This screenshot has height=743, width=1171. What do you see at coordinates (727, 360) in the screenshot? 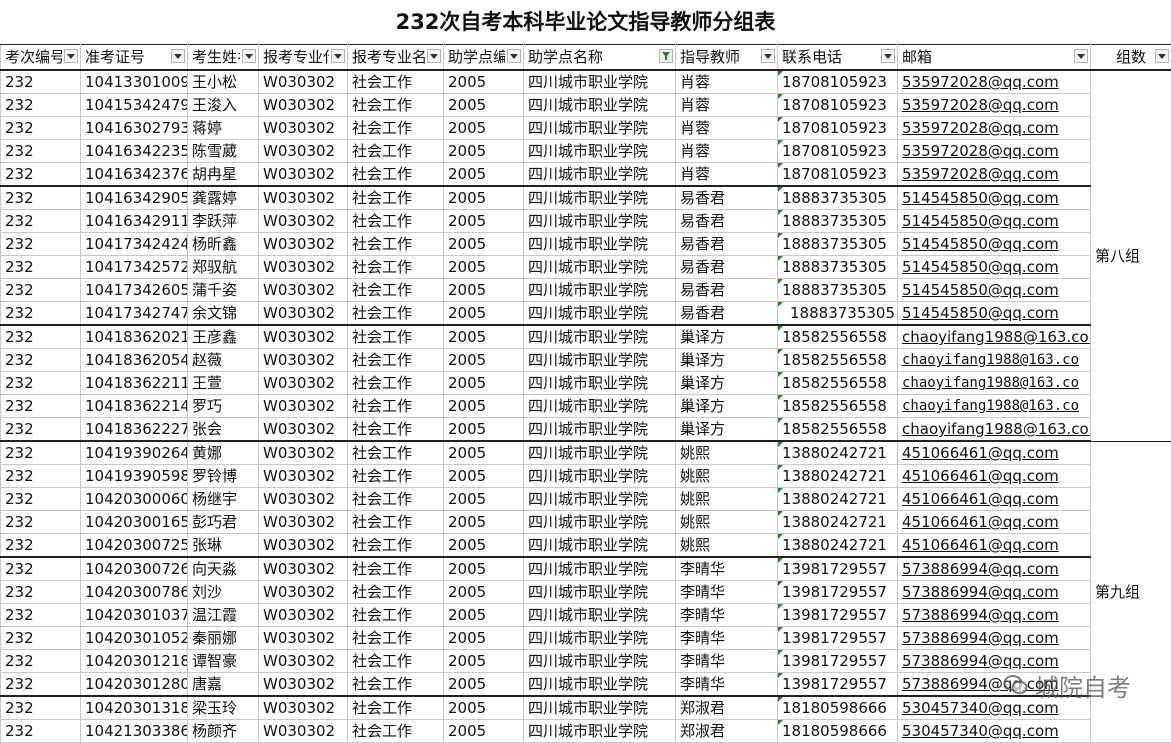
I see `cell-advisor: 巢译方` at bounding box center [727, 360].